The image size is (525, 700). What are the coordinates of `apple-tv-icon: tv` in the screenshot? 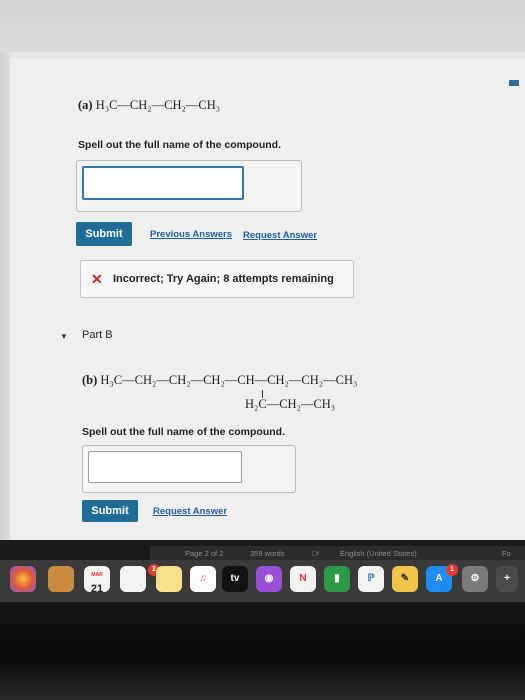 It's located at (235, 579).